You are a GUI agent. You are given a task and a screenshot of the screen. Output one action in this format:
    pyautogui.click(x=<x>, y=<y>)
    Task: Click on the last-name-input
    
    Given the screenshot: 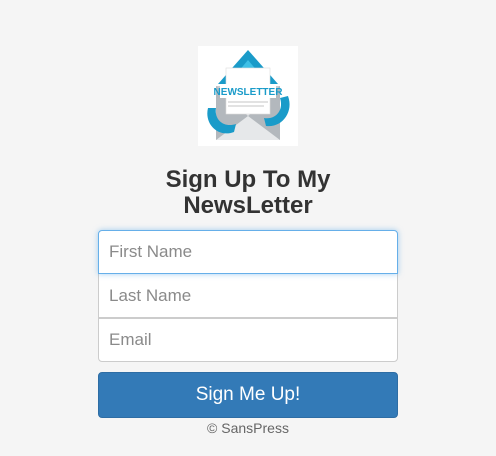 What is the action you would take?
    pyautogui.click(x=248, y=296)
    